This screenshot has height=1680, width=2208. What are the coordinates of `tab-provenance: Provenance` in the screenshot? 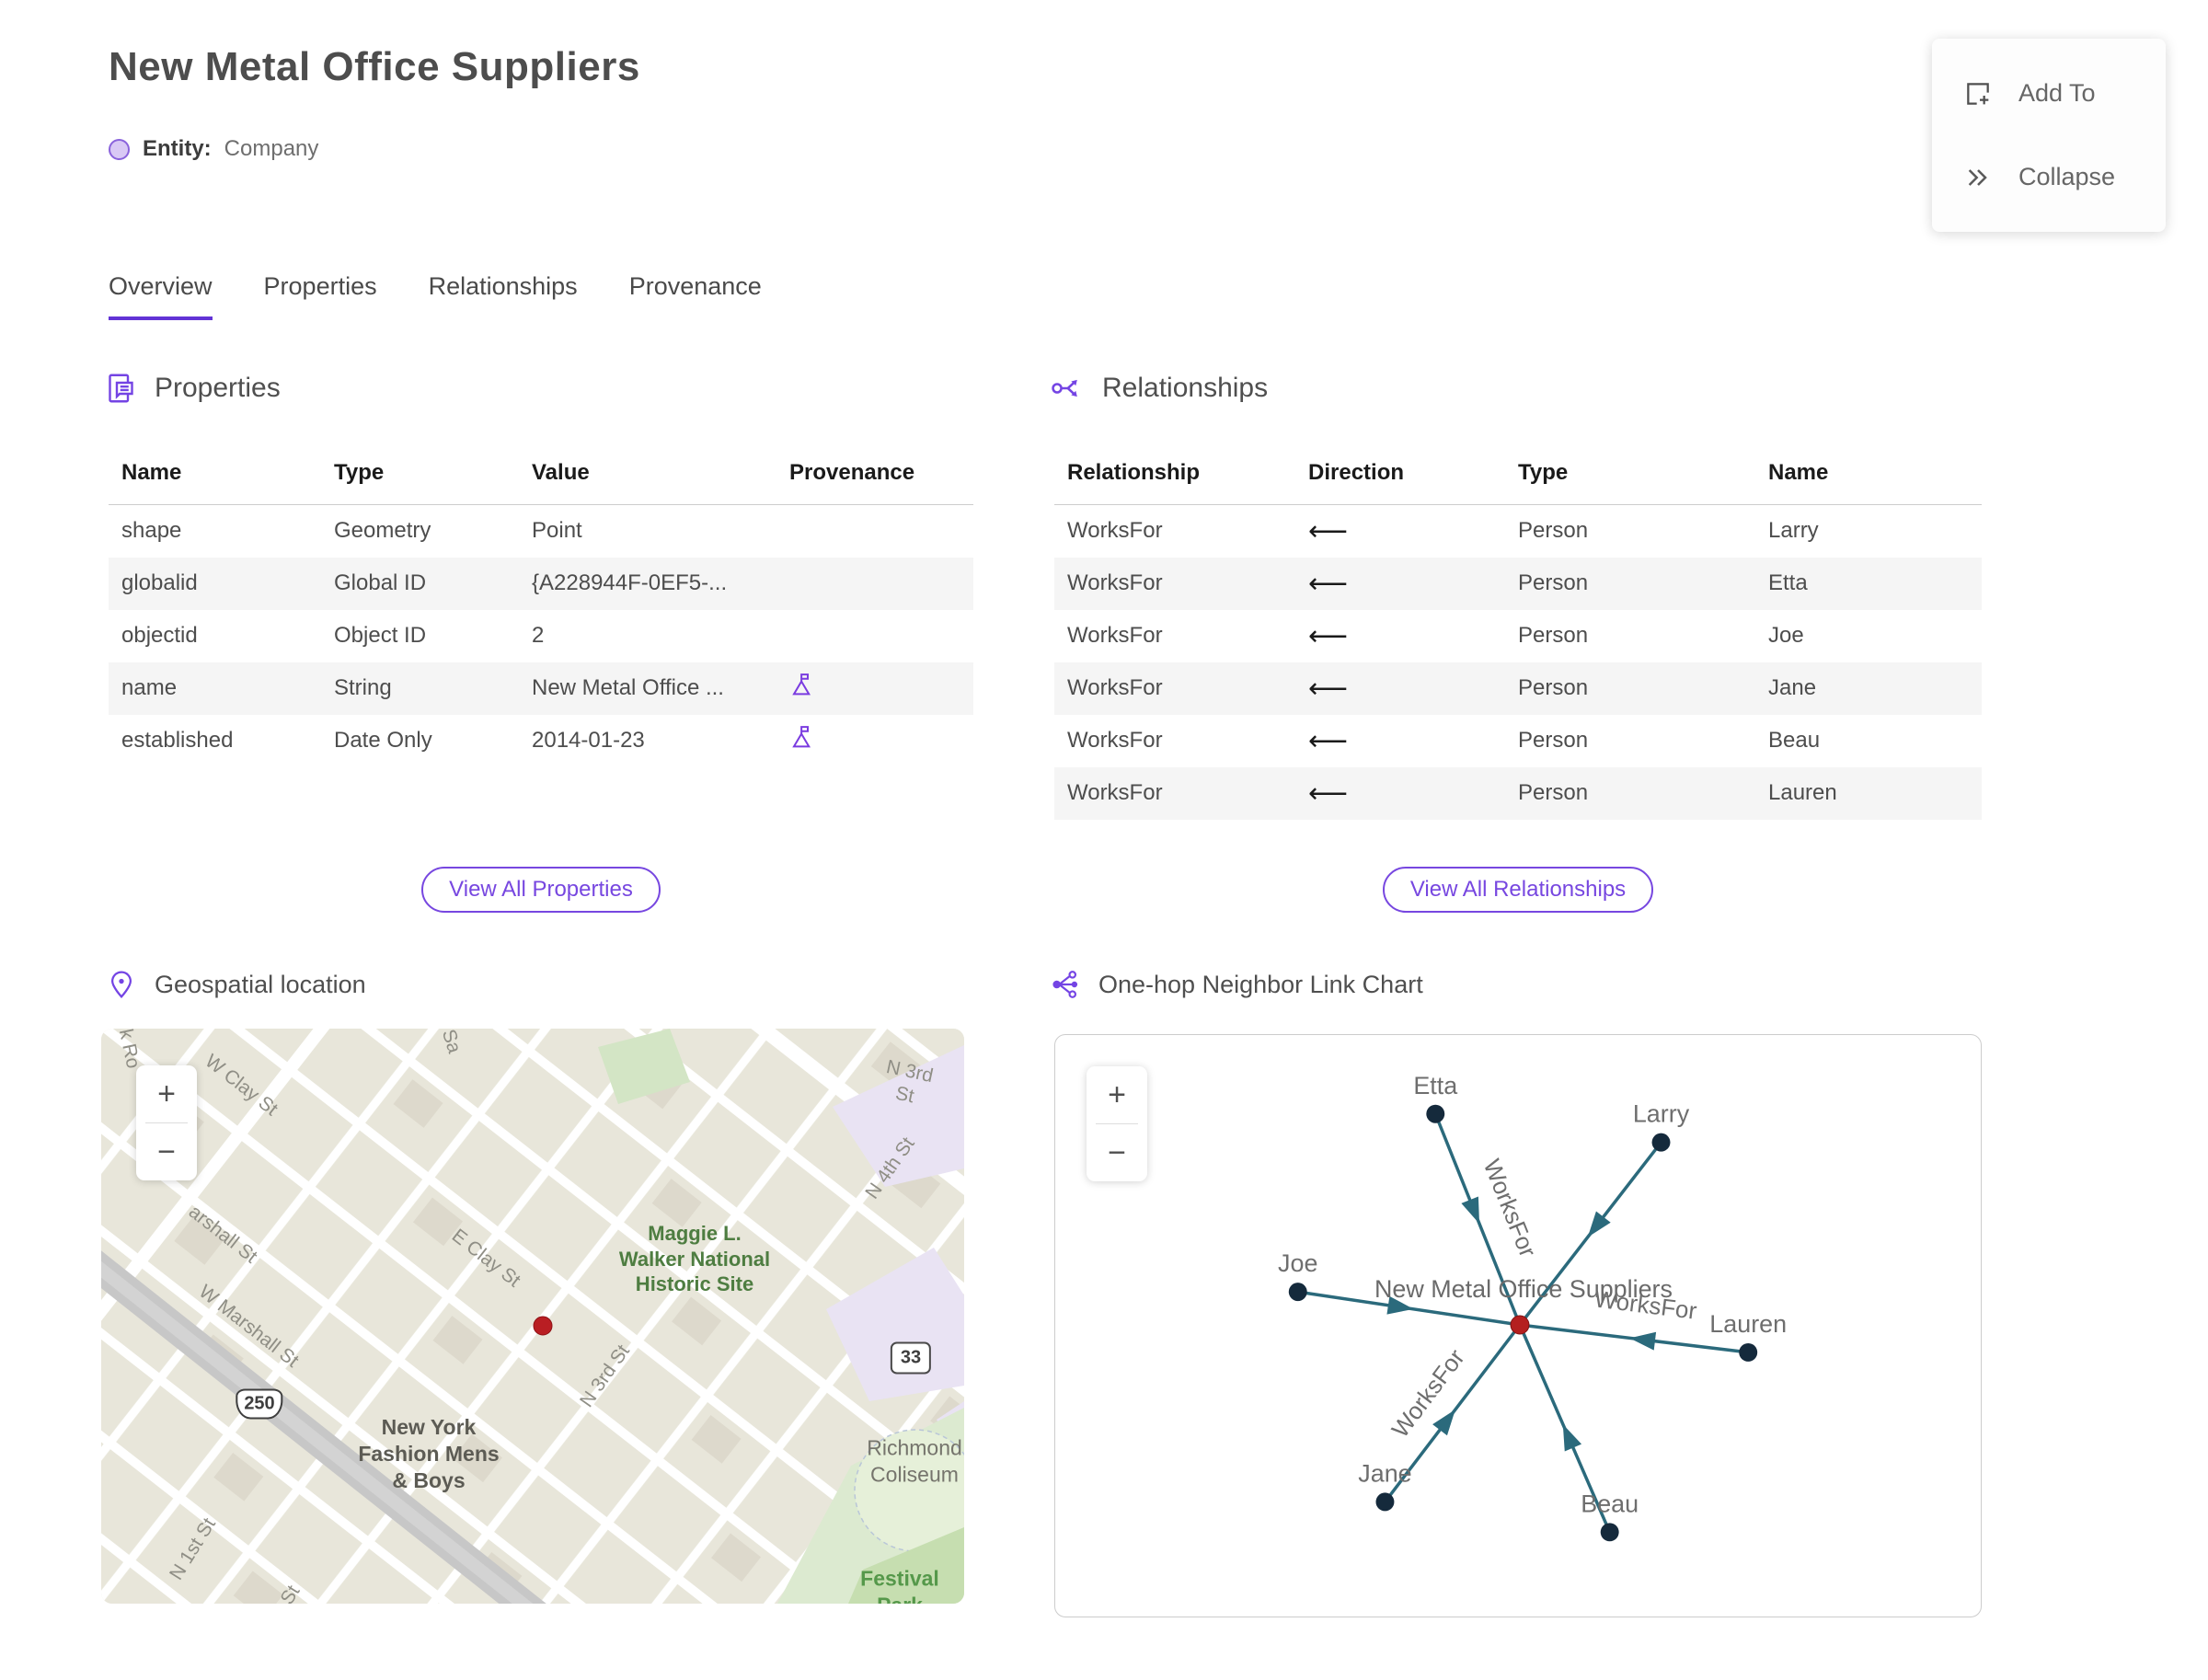 It's located at (695, 296).